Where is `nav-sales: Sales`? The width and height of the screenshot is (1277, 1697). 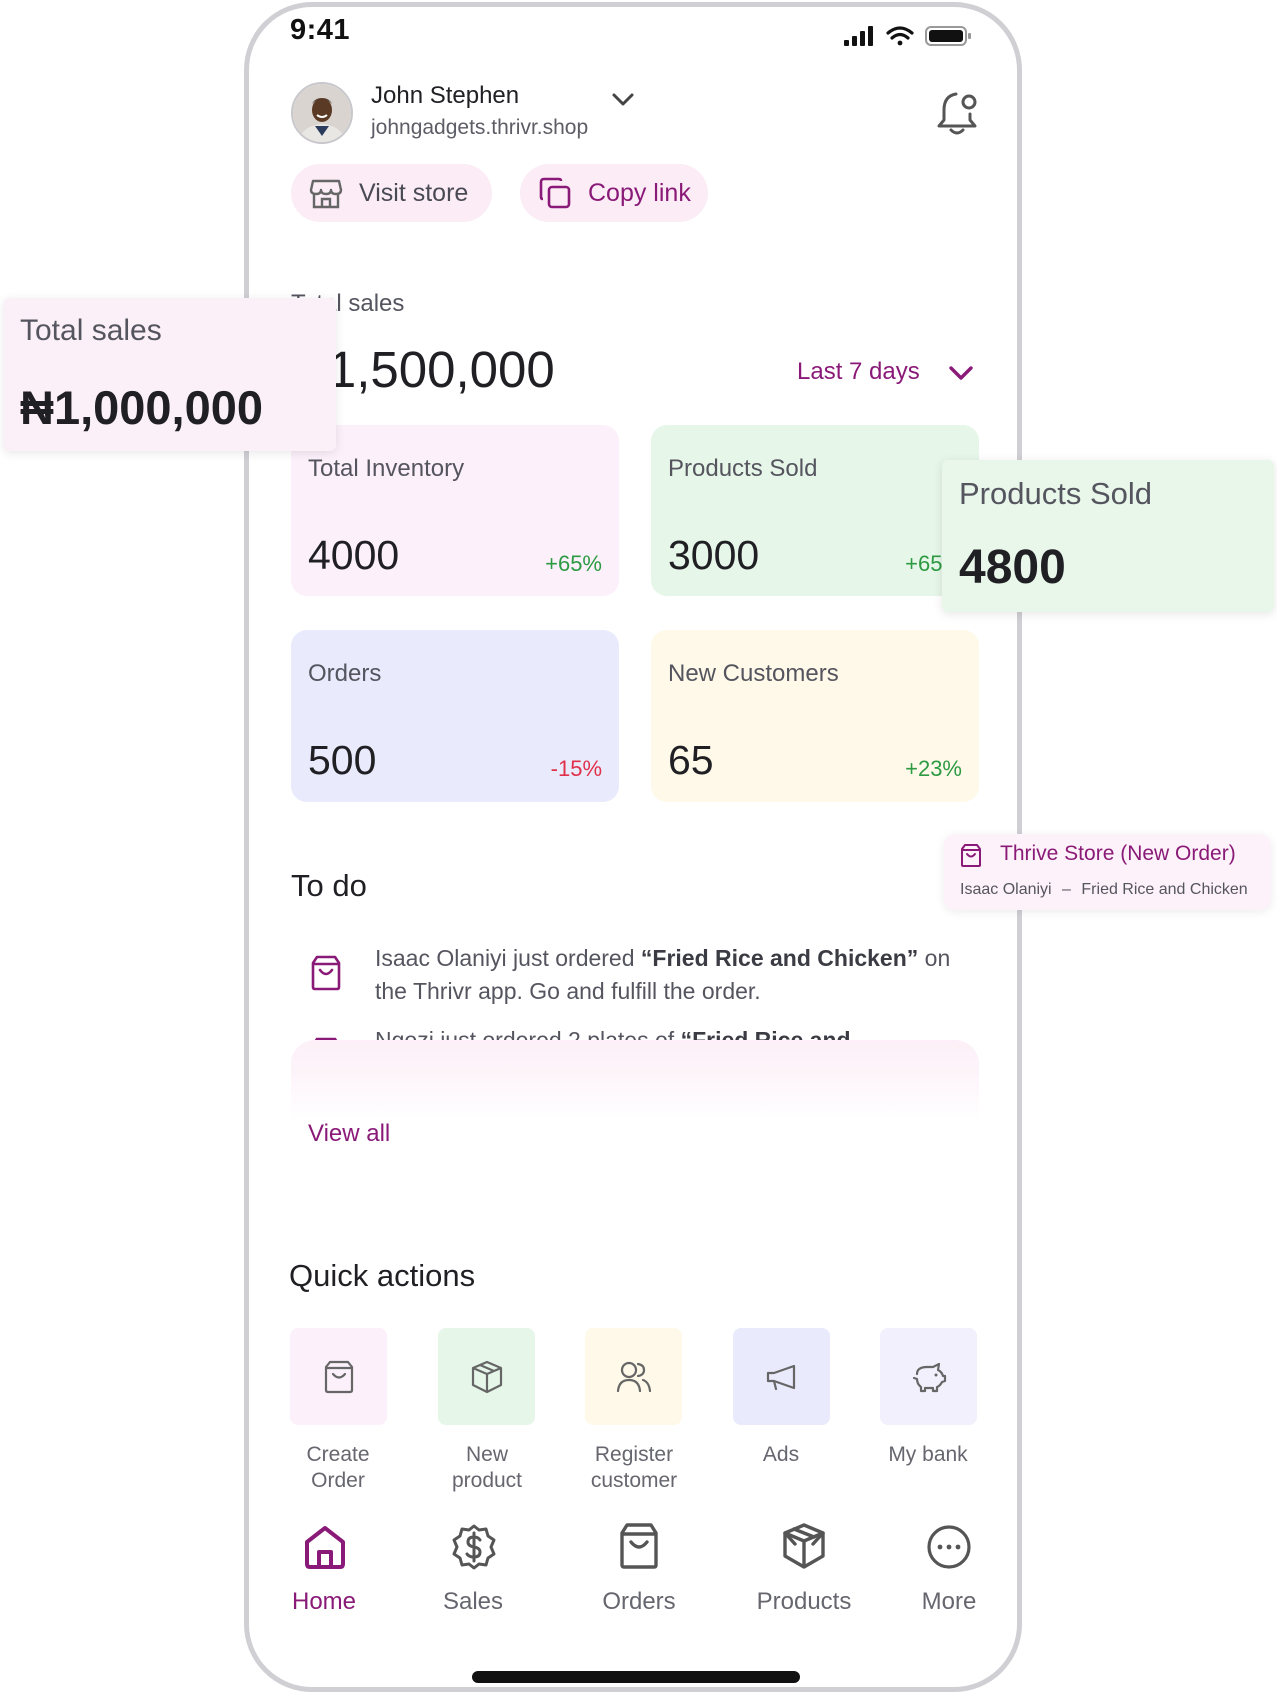 nav-sales: Sales is located at coordinates (473, 1570).